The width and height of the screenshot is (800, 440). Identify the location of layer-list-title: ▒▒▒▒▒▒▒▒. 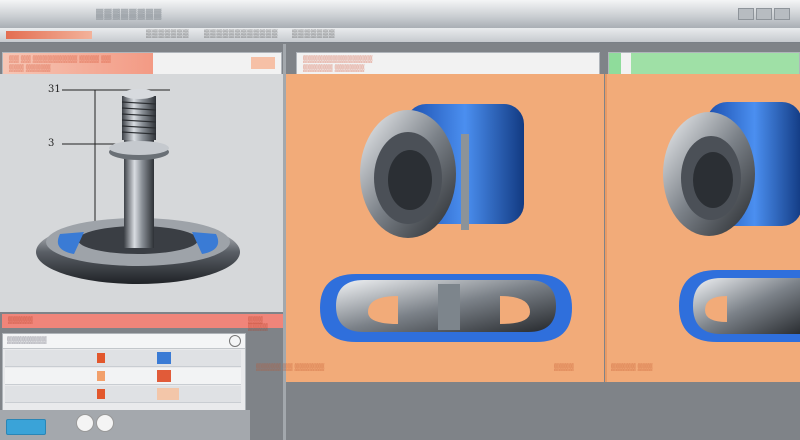
(27, 340).